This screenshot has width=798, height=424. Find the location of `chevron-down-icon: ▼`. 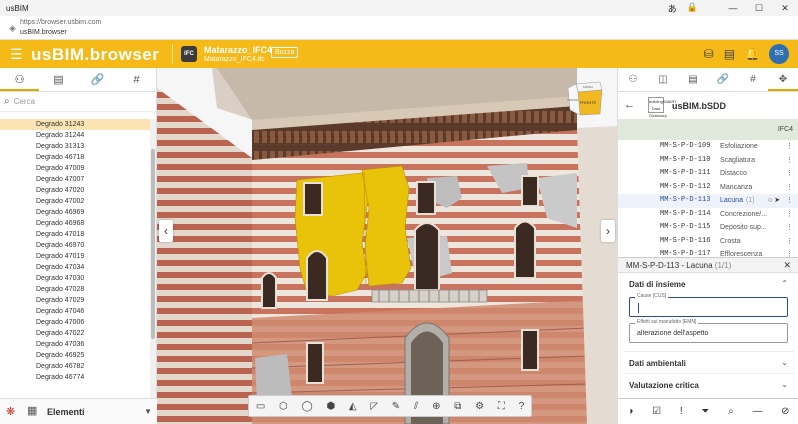

chevron-down-icon: ▼ is located at coordinates (148, 411).